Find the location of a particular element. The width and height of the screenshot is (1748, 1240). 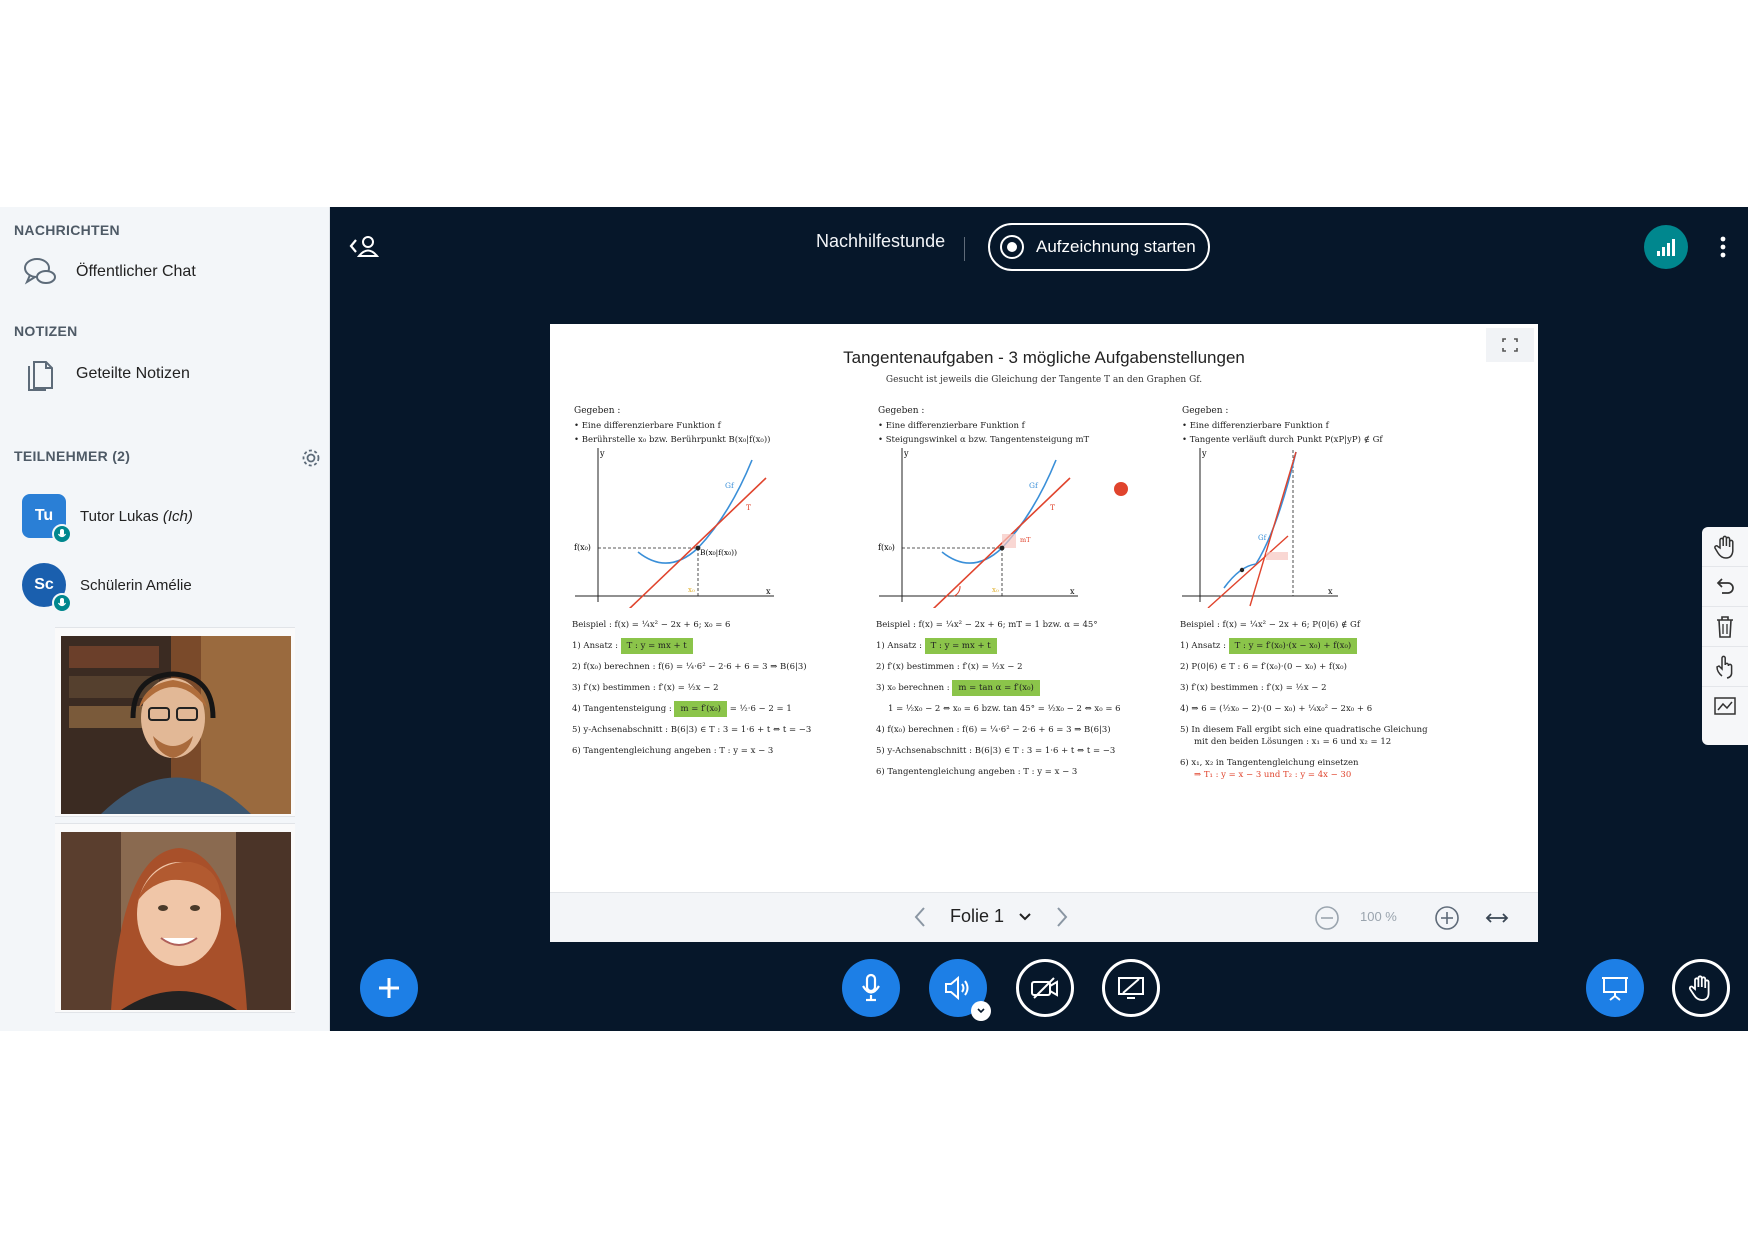

undo-icon is located at coordinates (1725, 587).